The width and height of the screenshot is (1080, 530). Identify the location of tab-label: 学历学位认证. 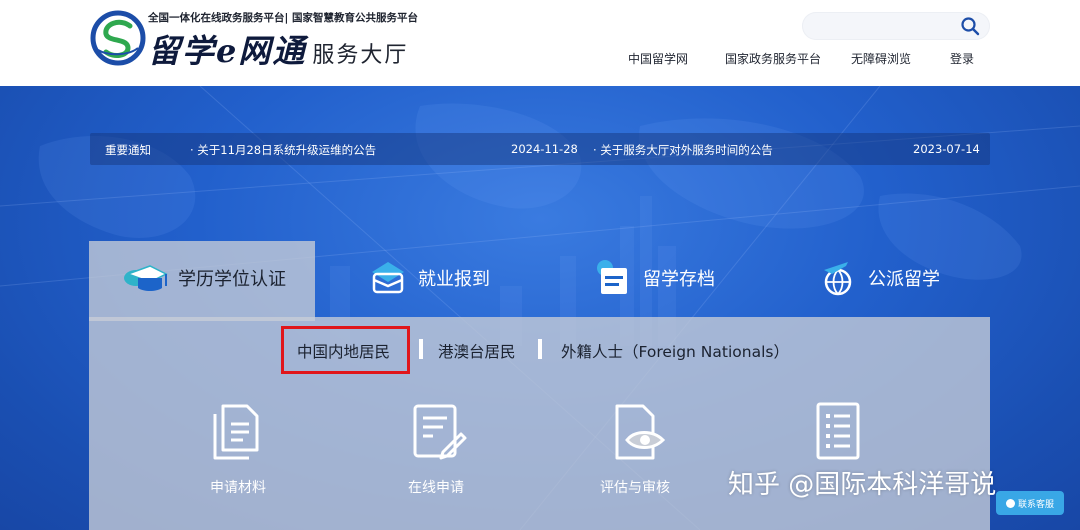
(232, 279).